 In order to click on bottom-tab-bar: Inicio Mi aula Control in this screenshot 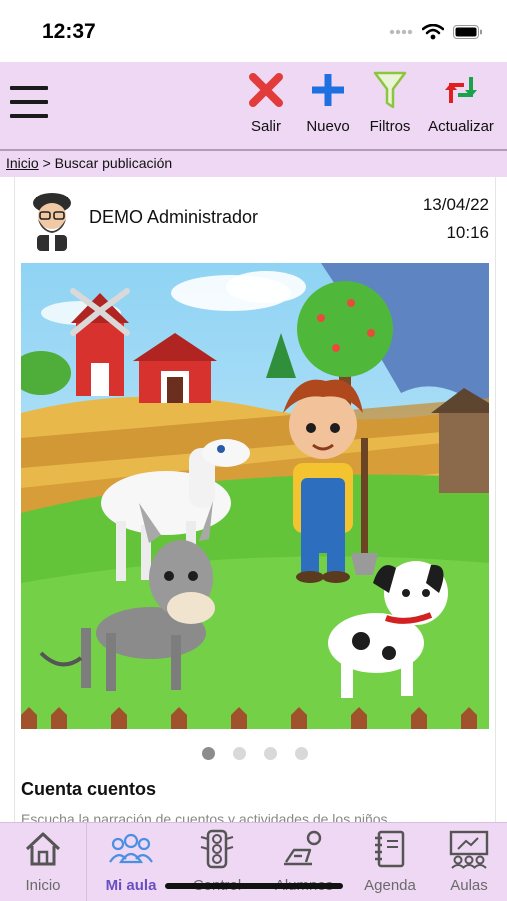, I will do `click(253, 861)`.